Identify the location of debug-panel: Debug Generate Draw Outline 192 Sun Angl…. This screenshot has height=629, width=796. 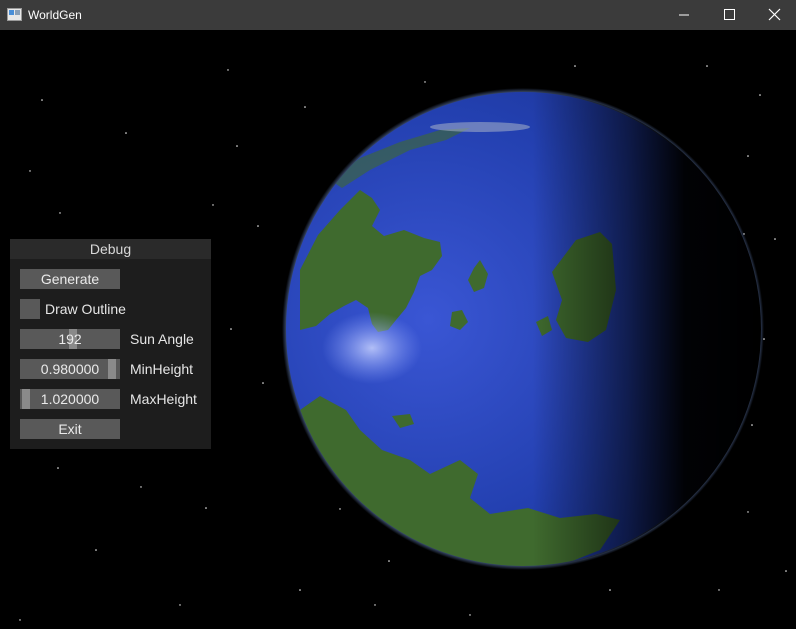
(110, 344).